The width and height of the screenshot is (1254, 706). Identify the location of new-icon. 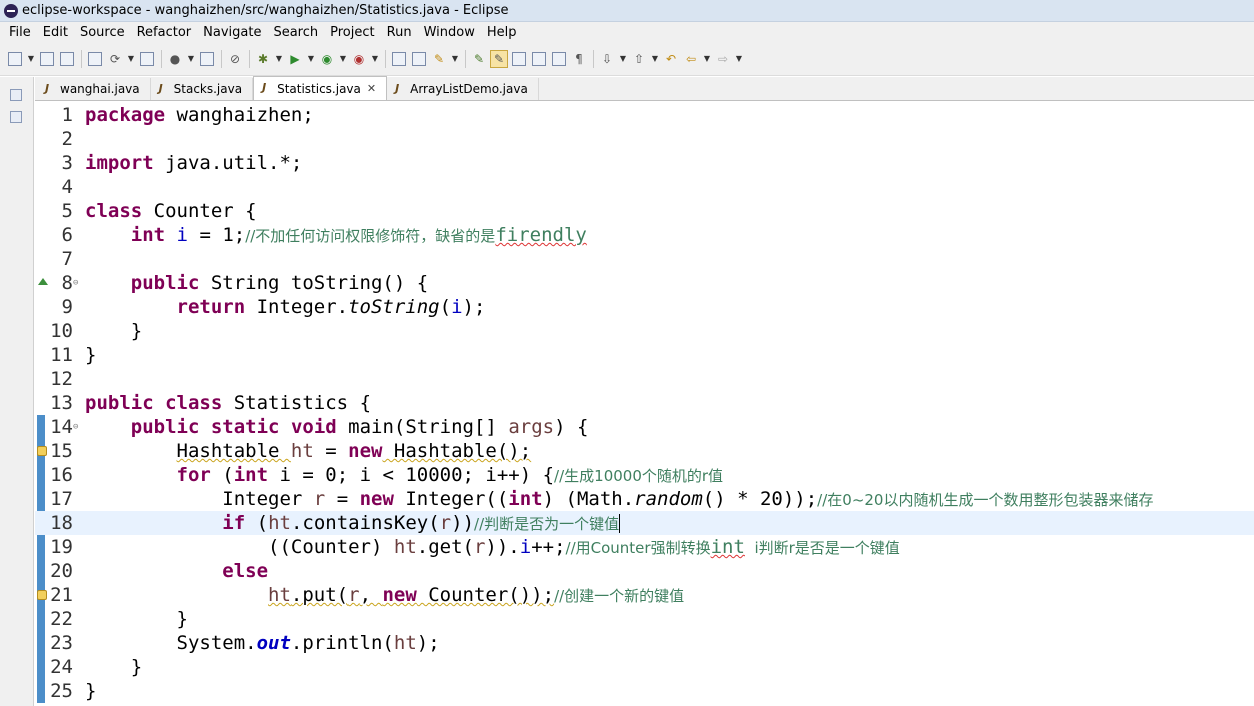
(15, 59).